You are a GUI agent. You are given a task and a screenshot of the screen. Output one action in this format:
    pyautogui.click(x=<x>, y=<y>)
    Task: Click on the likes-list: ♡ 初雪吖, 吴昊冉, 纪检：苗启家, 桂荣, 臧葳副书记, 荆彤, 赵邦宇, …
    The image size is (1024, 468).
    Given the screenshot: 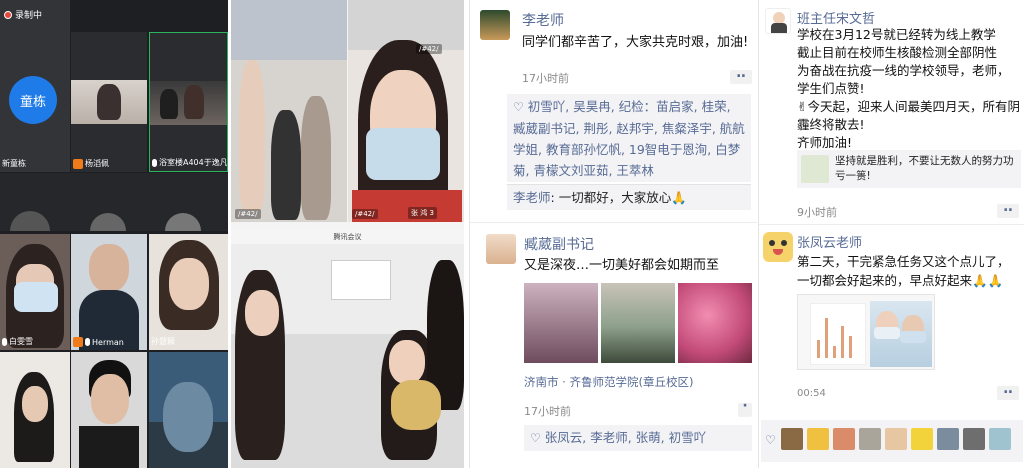 What is the action you would take?
    pyautogui.click(x=629, y=138)
    